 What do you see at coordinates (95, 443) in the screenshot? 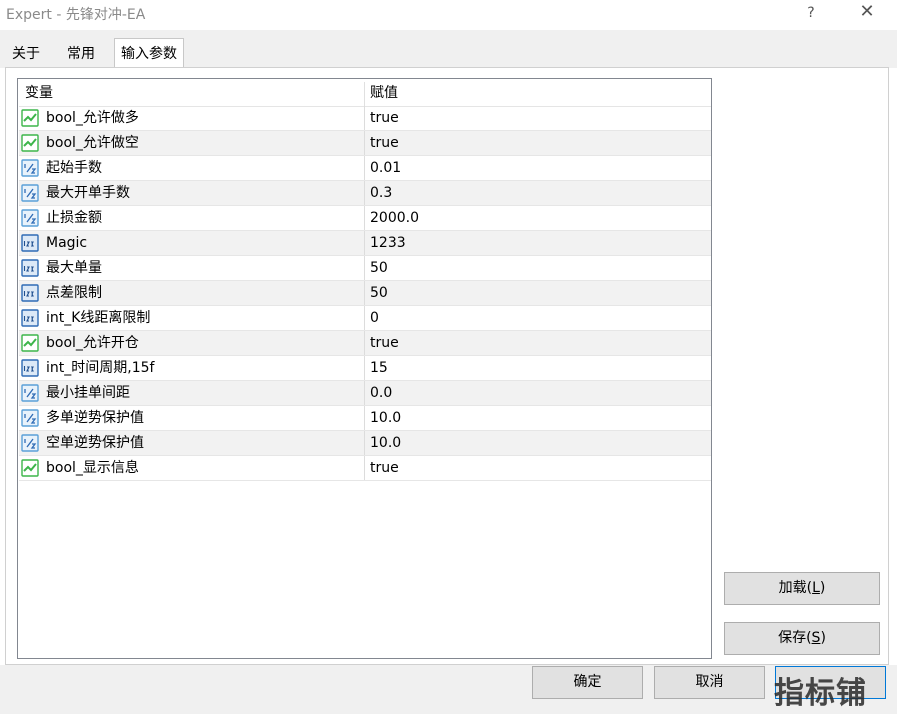
I see `parameter-name: 空单逆势保护值` at bounding box center [95, 443].